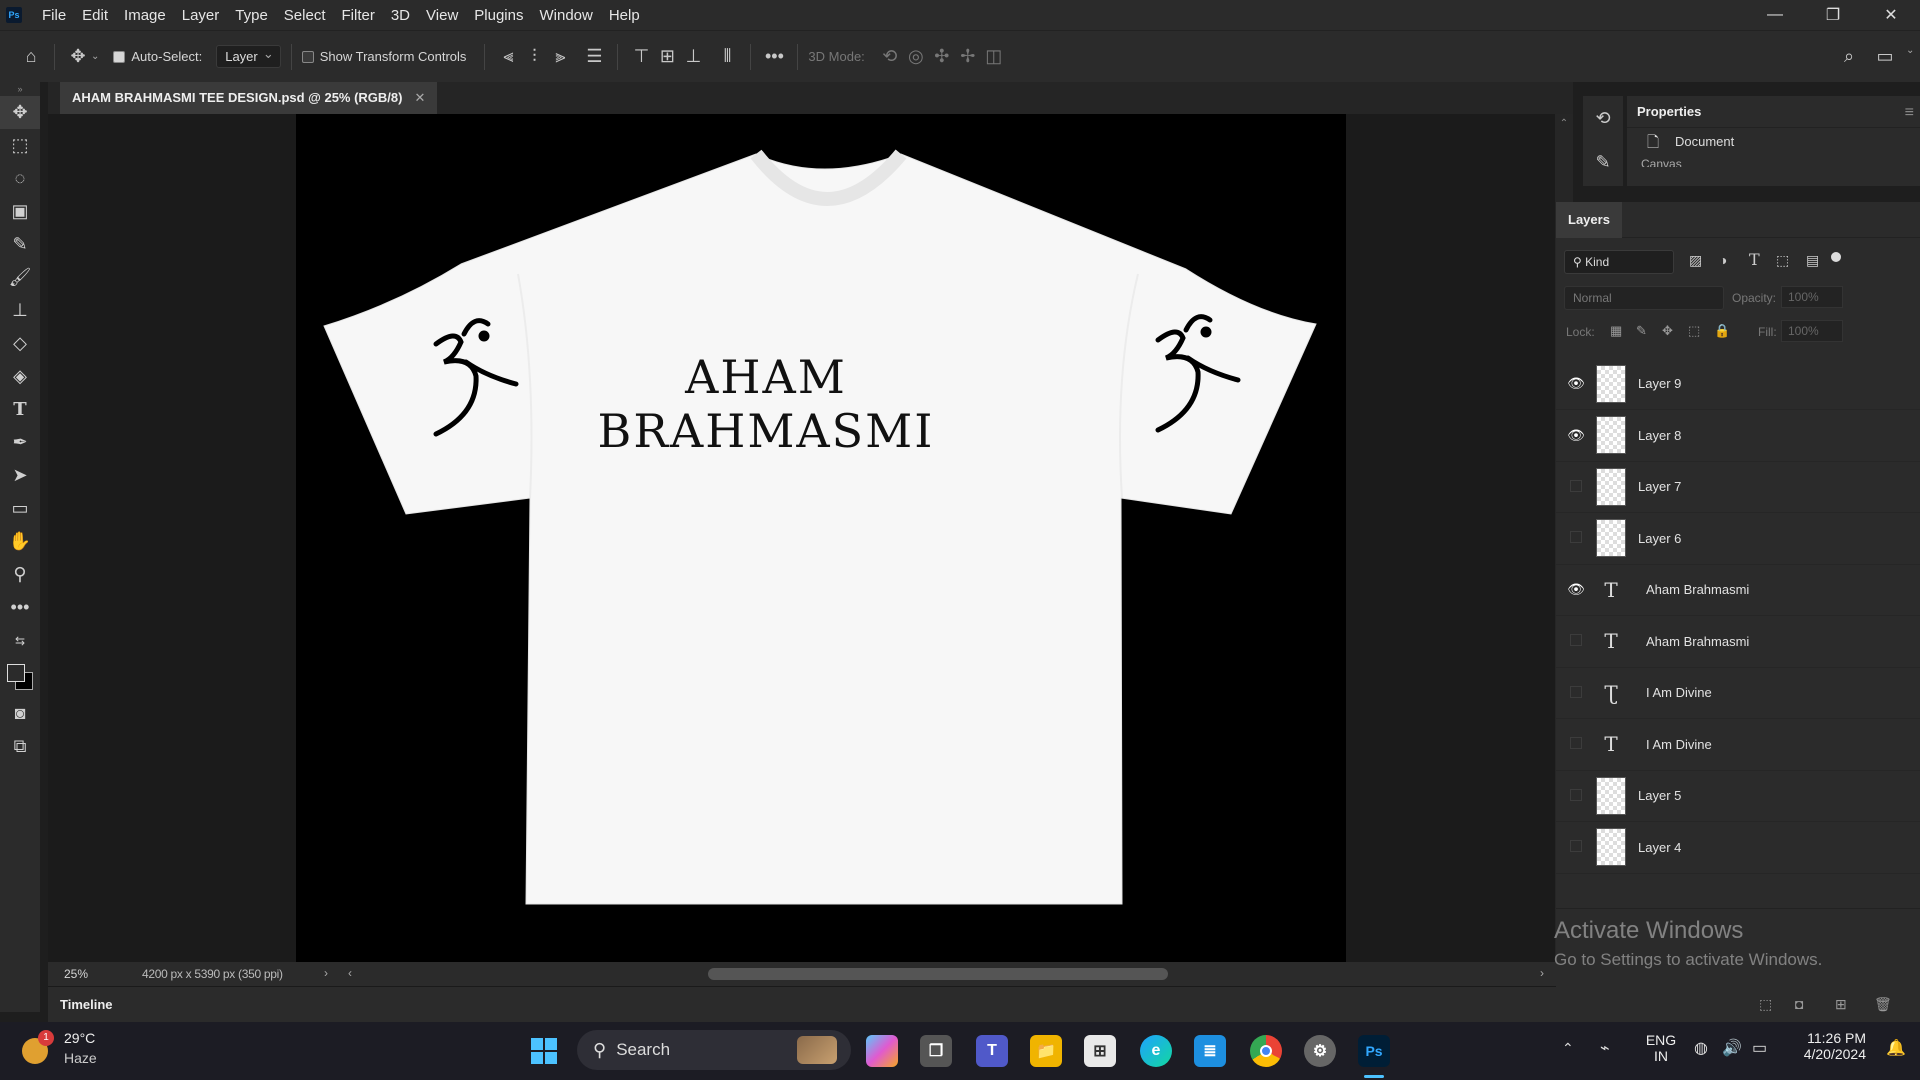 The height and width of the screenshot is (1080, 1920). Describe the element at coordinates (1701, 1048) in the screenshot. I see `globe-icon: ◍` at that location.